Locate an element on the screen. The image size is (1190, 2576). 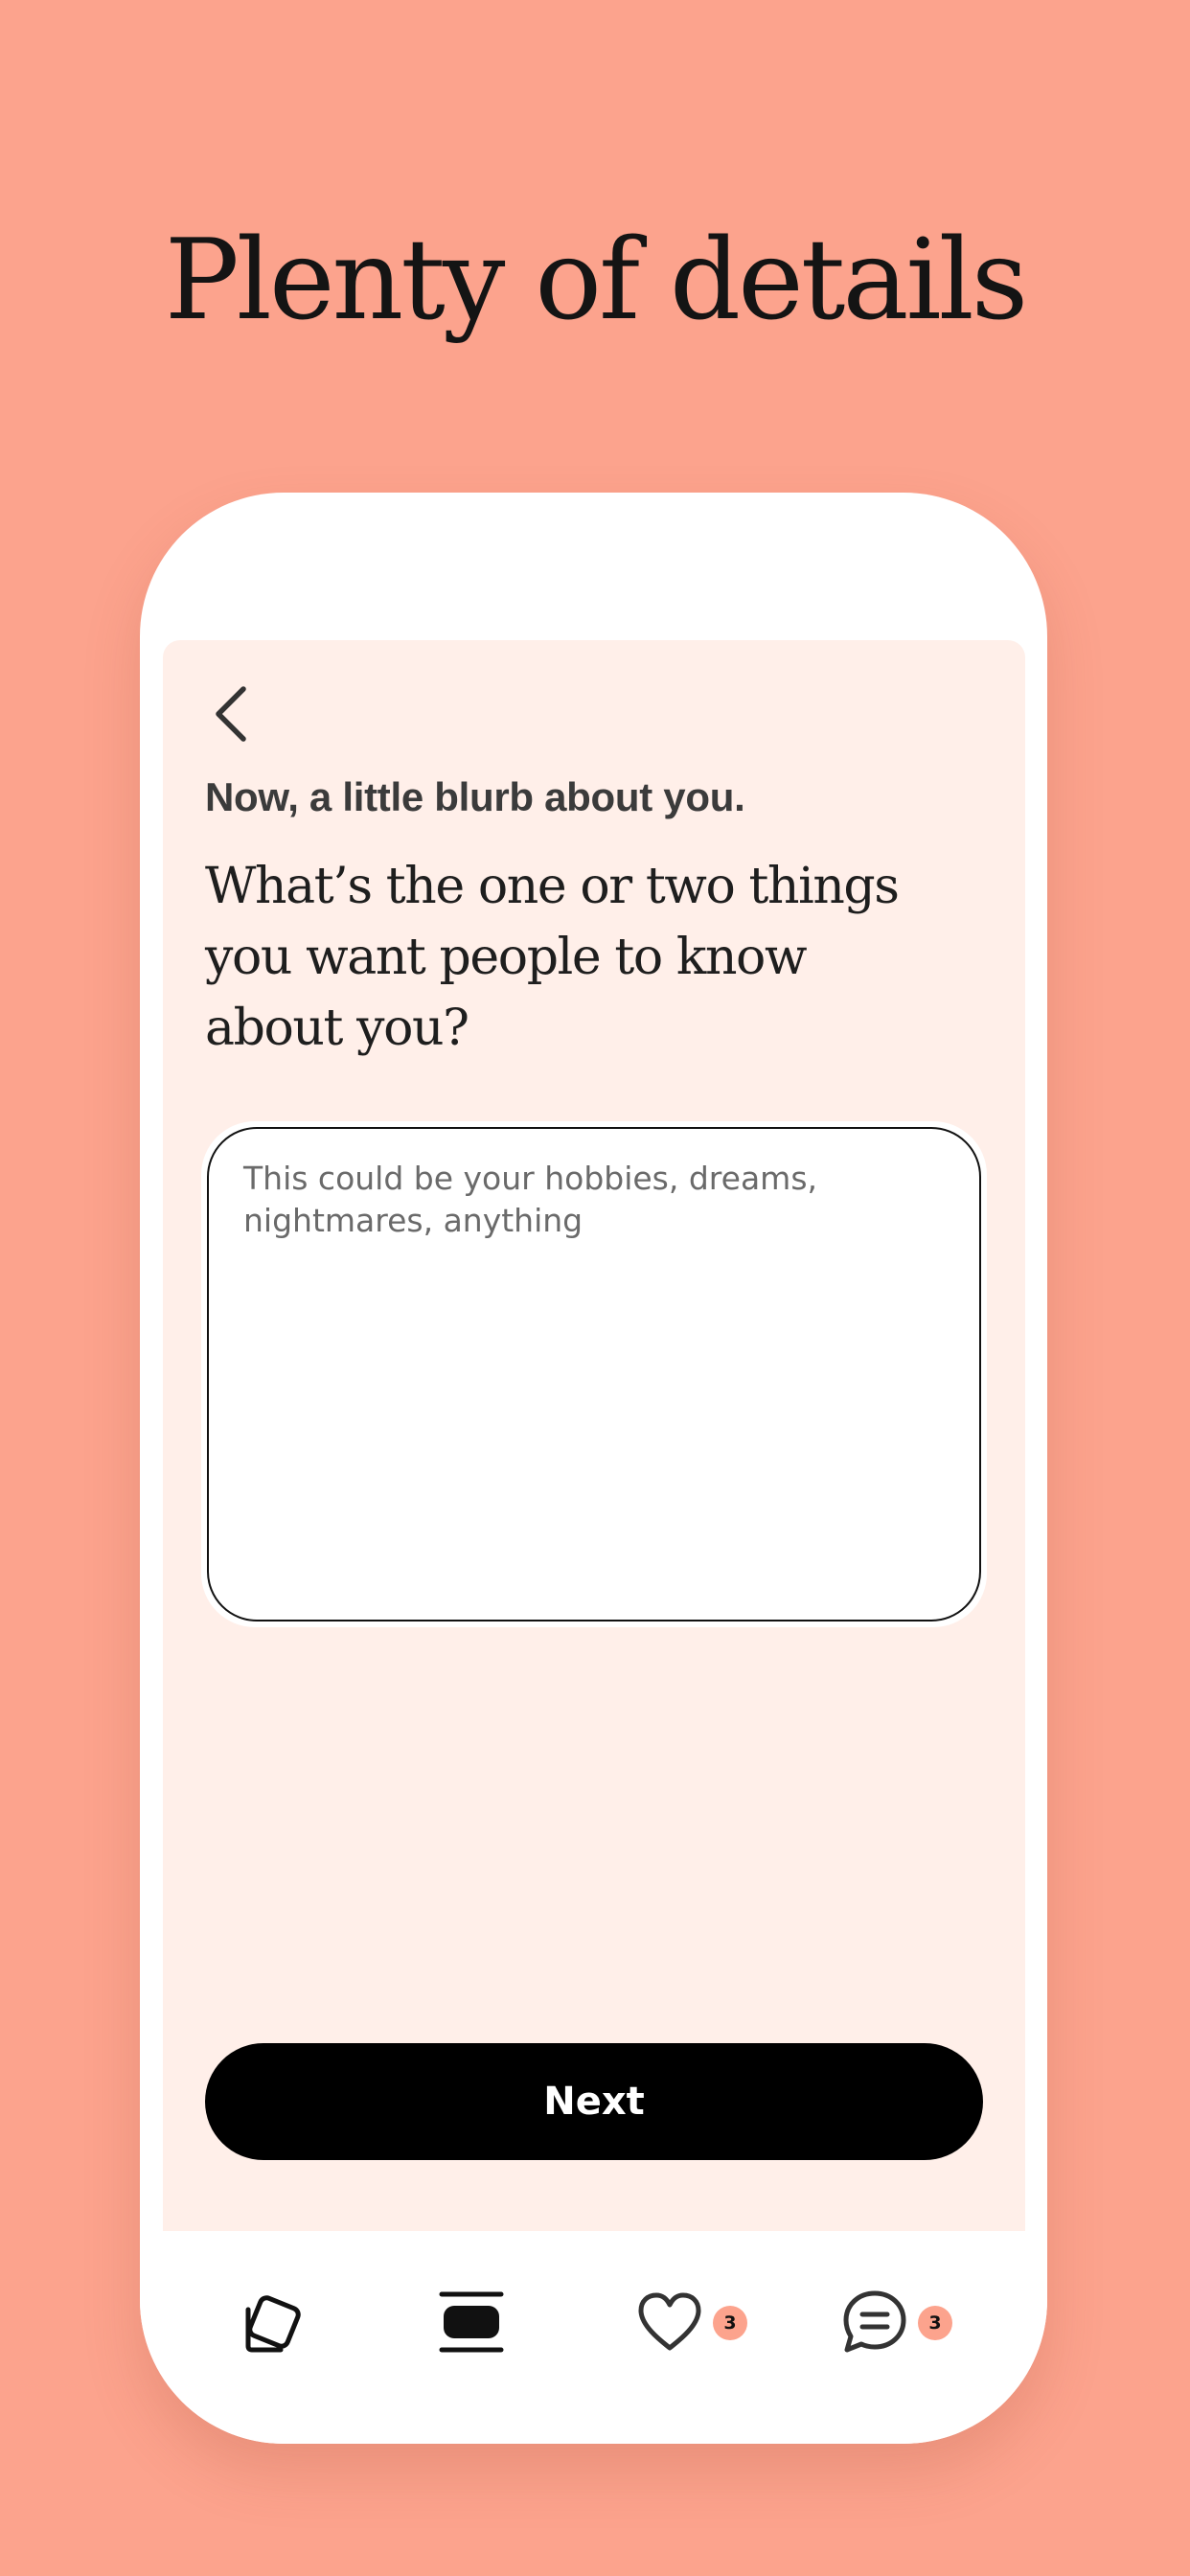
tab-discover is located at coordinates (274, 2322).